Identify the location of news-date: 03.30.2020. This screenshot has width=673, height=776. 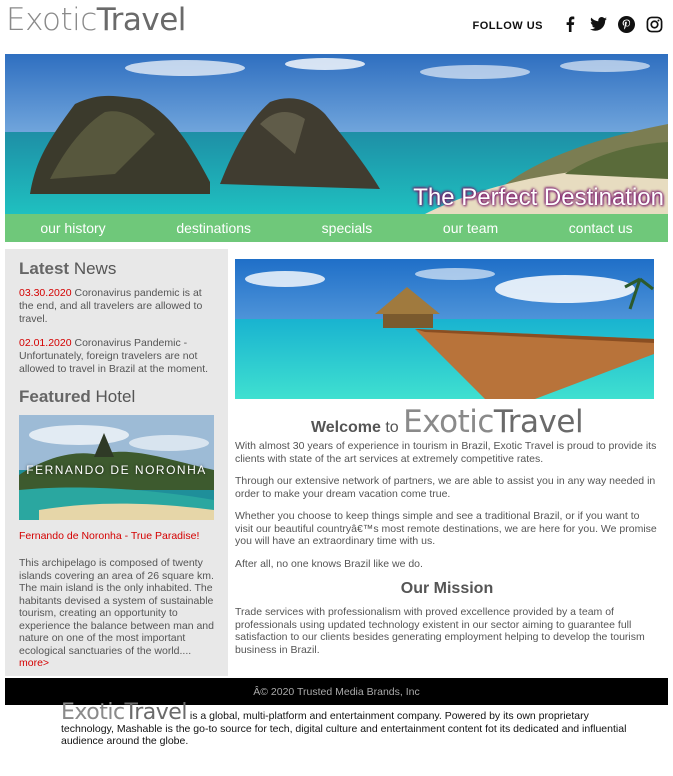
(45, 293).